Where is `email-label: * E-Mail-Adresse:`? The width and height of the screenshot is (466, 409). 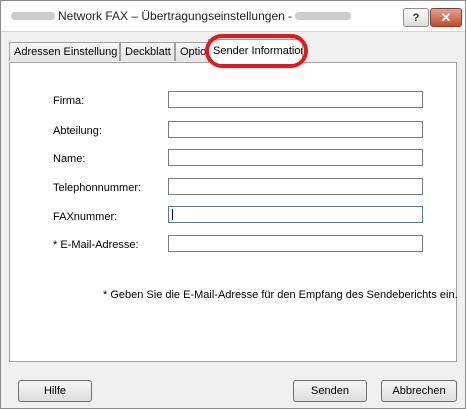
email-label: * E-Mail-Adresse: is located at coordinates (96, 245).